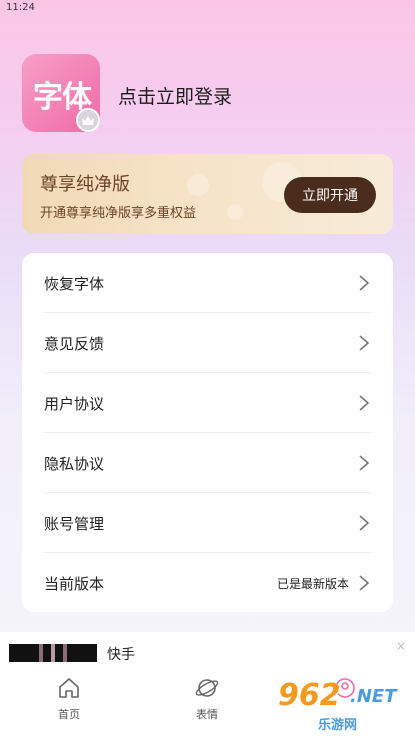 This screenshot has height=738, width=415. What do you see at coordinates (312, 584) in the screenshot?
I see `version-status: 已是最新版本` at bounding box center [312, 584].